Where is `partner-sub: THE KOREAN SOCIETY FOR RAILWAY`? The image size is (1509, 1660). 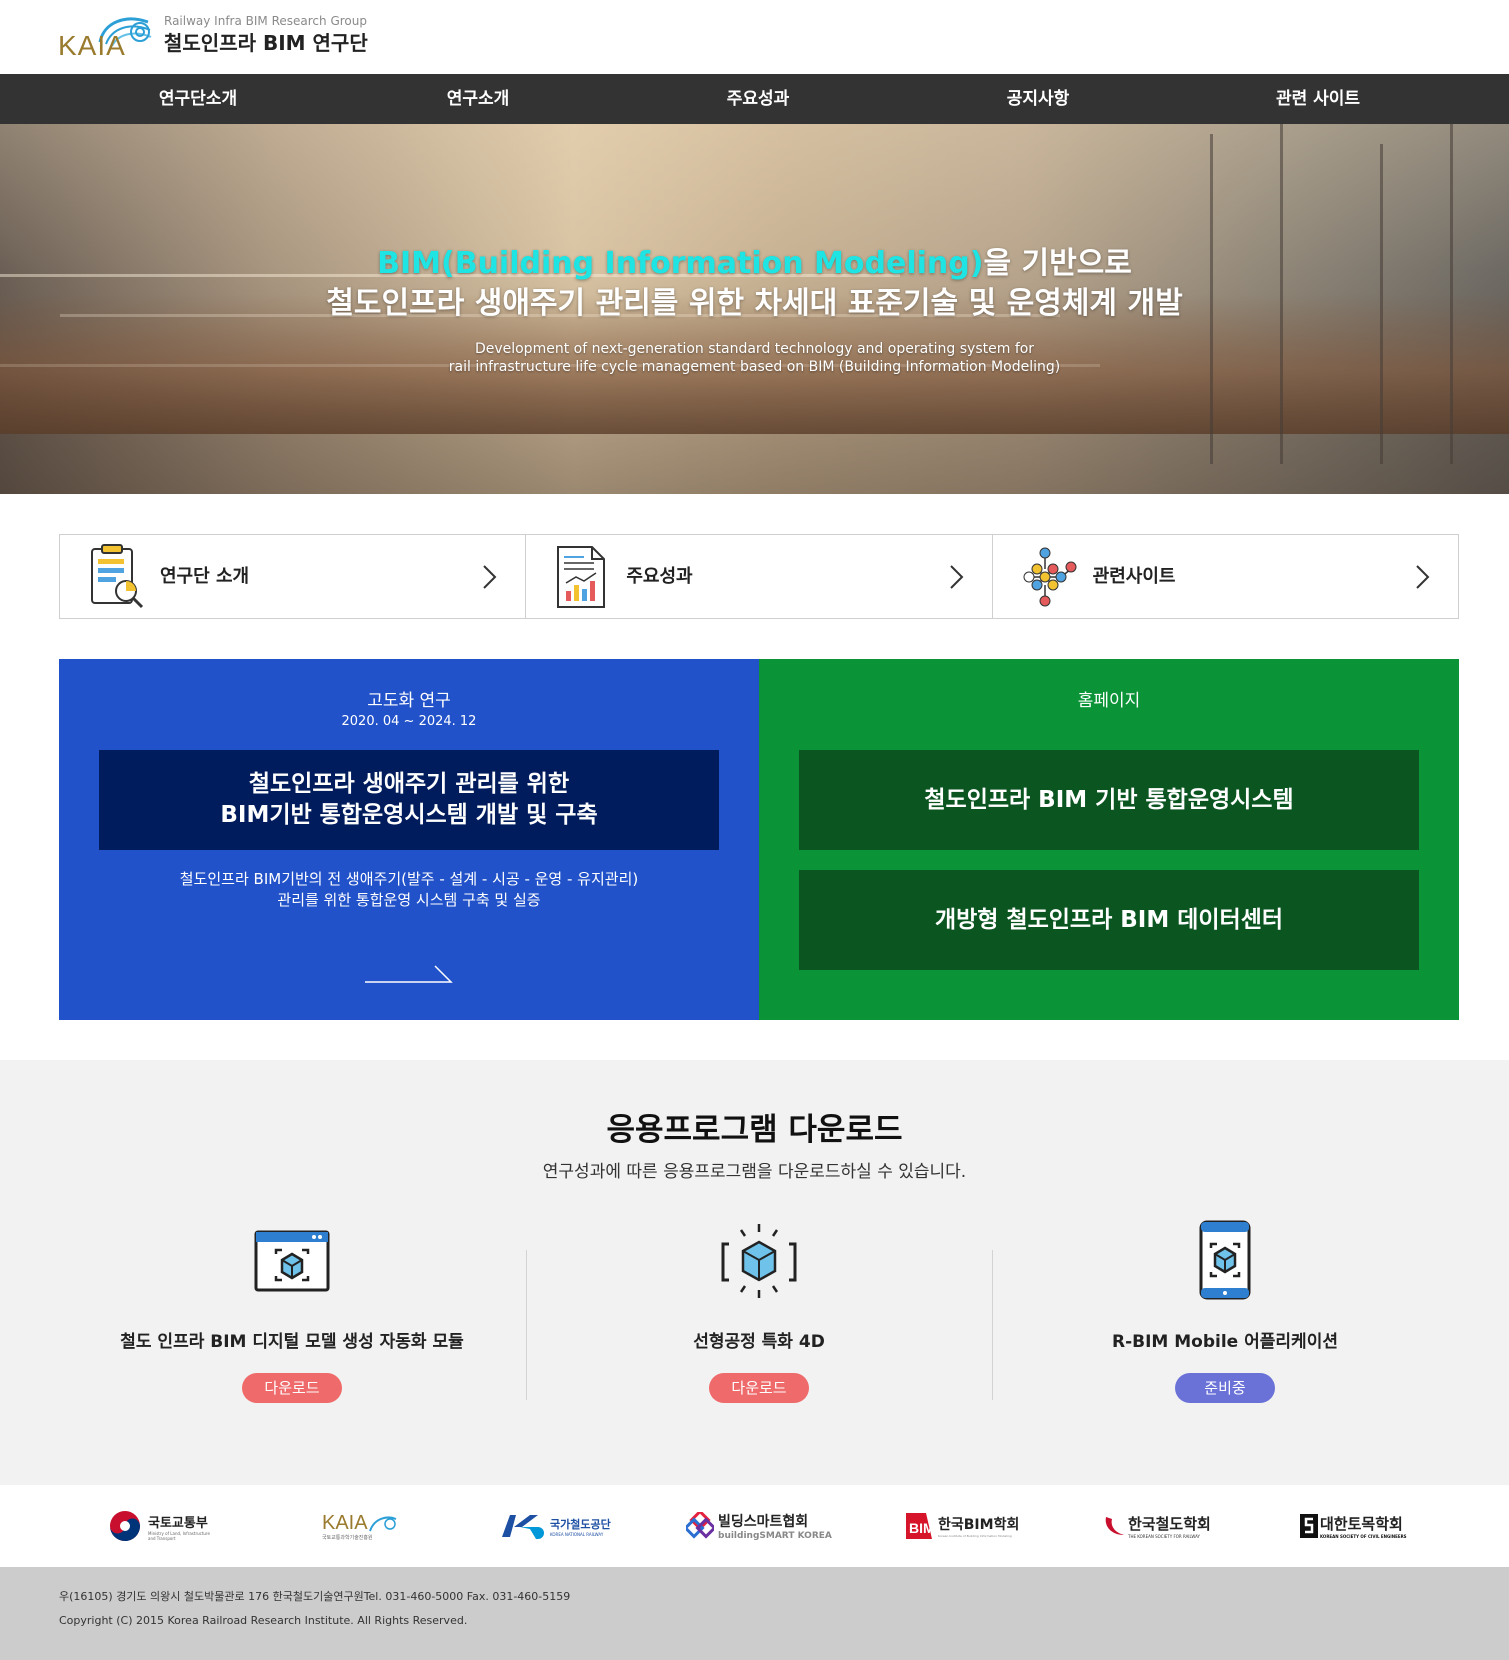 partner-sub: THE KOREAN SOCIETY FOR RAILWAY is located at coordinates (1164, 1536).